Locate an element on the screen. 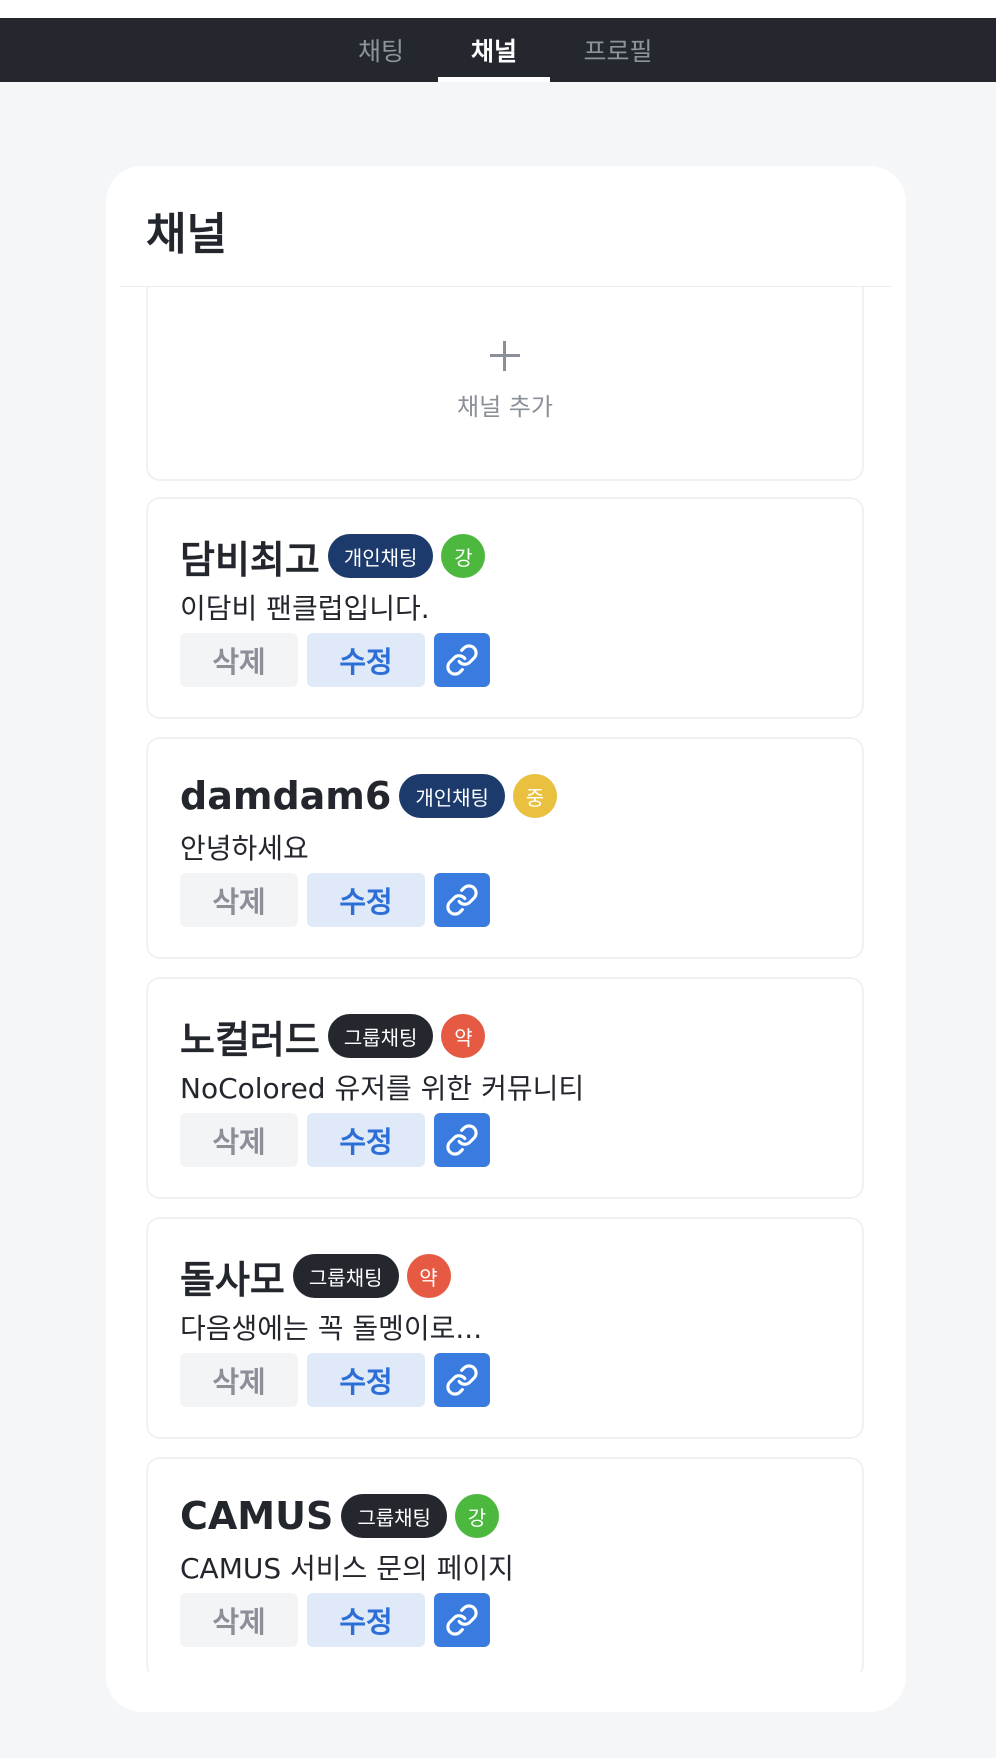 Image resolution: width=996 pixels, height=1758 pixels. channel-header: 담비최고 개인채팅 강 is located at coordinates (333, 557).